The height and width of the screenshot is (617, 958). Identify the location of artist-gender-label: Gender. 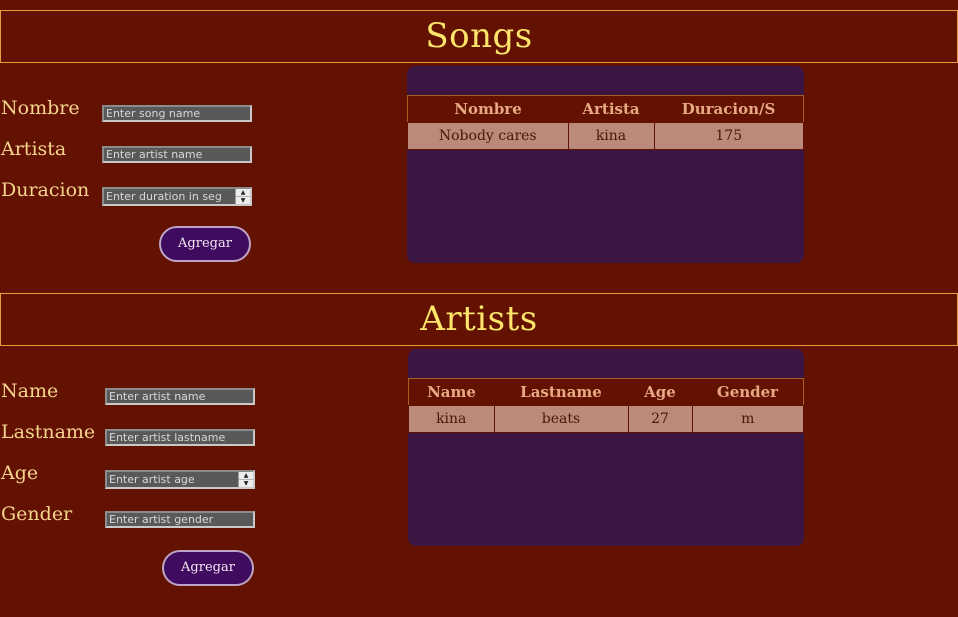
(37, 514).